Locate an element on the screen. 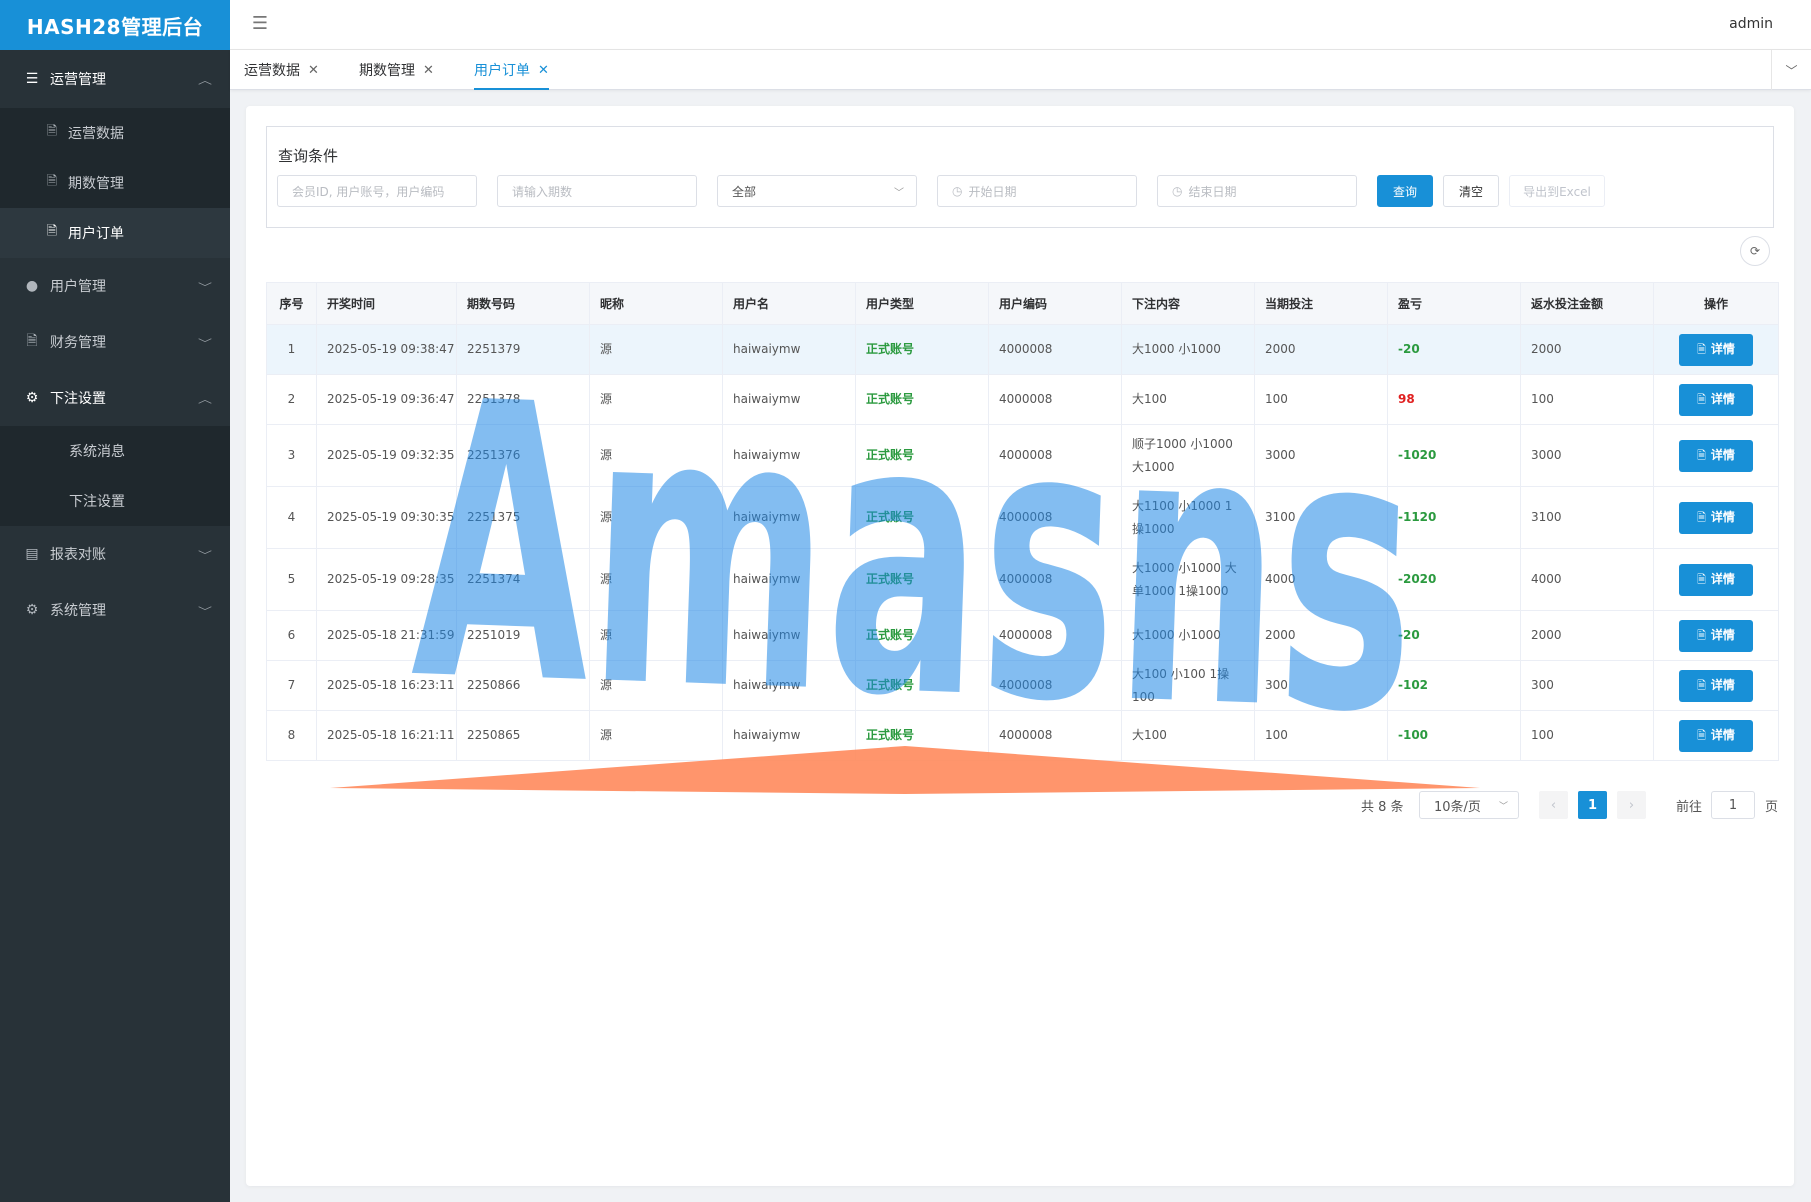 The width and height of the screenshot is (1811, 1202). menu-group-bet-settings: ⚙ 下注设置 ︿ 系统消息 下注设置 is located at coordinates (115, 448).